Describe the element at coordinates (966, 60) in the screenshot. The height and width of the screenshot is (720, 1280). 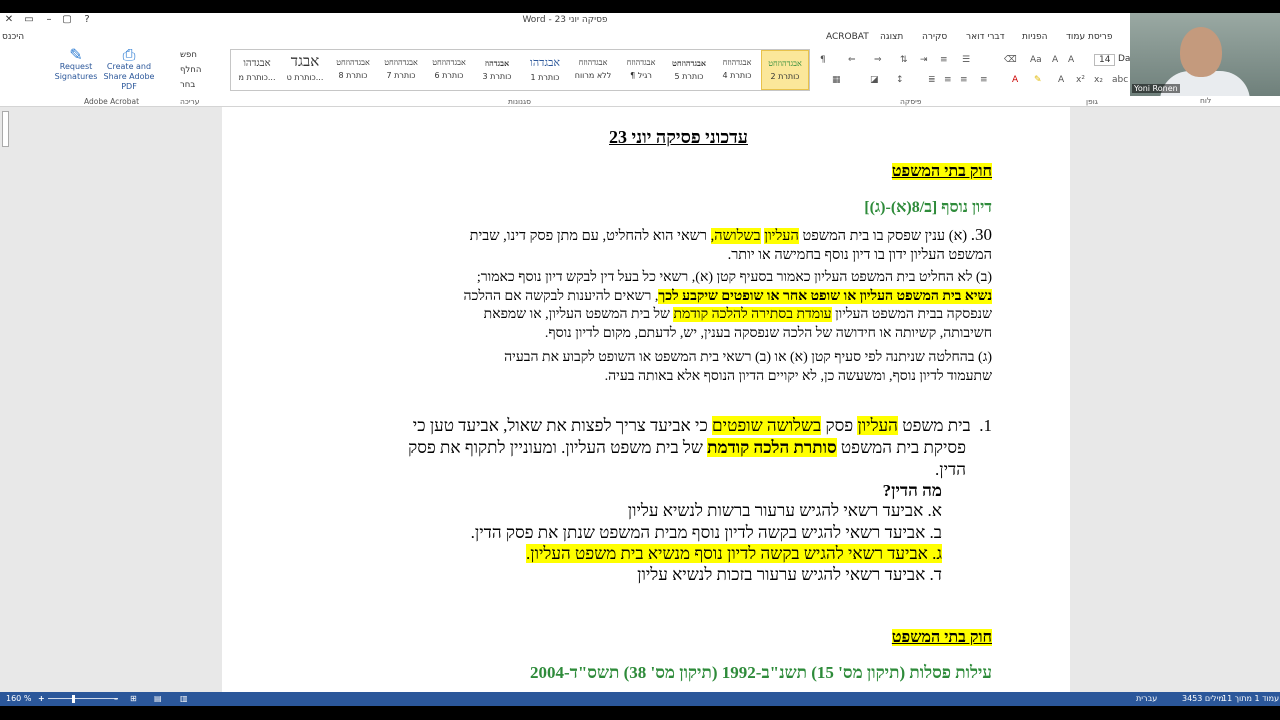
I see `bullets-icon: ☰` at that location.